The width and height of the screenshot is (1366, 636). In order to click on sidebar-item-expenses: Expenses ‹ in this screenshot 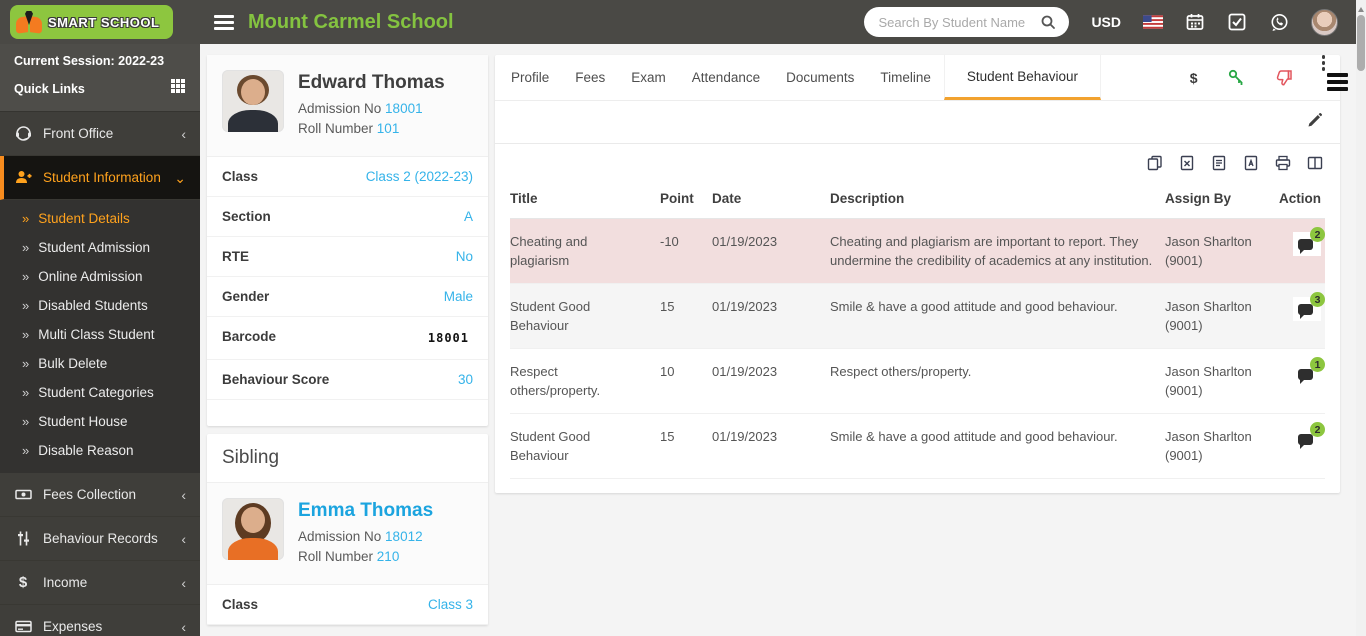, I will do `click(100, 620)`.